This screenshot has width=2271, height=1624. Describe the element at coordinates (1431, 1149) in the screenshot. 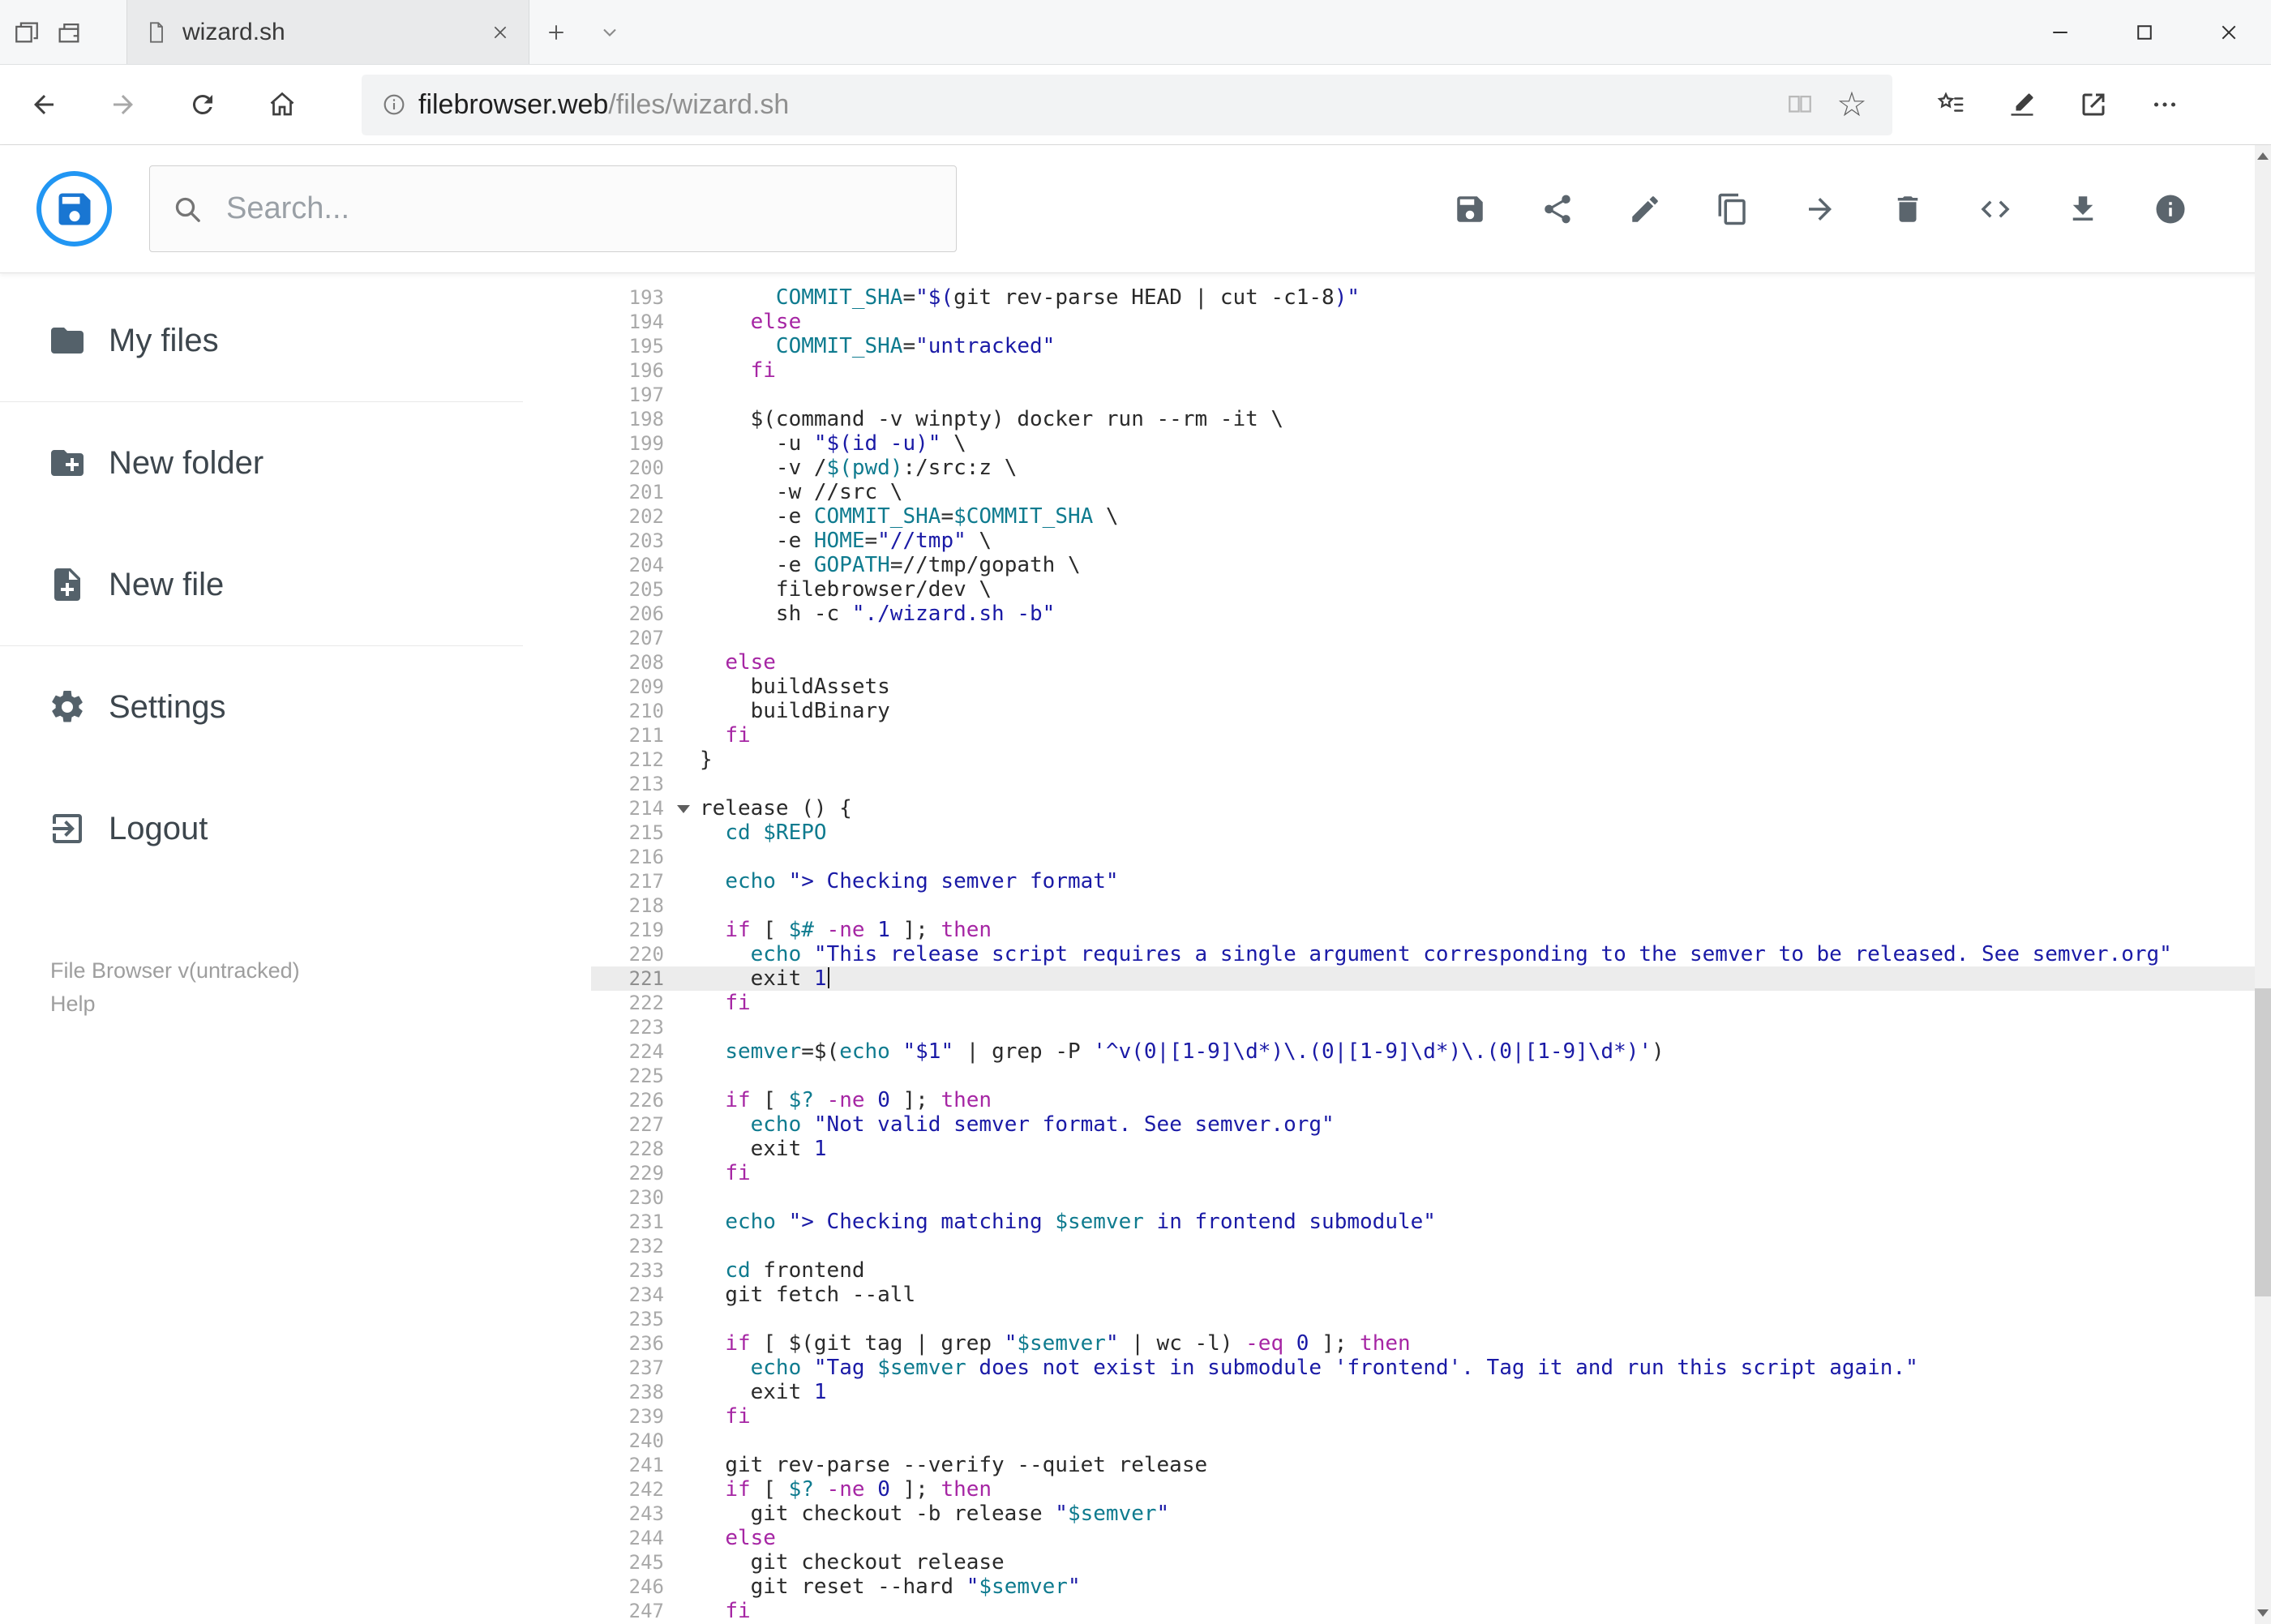

I see `code-line: 228 exit 1` at that location.